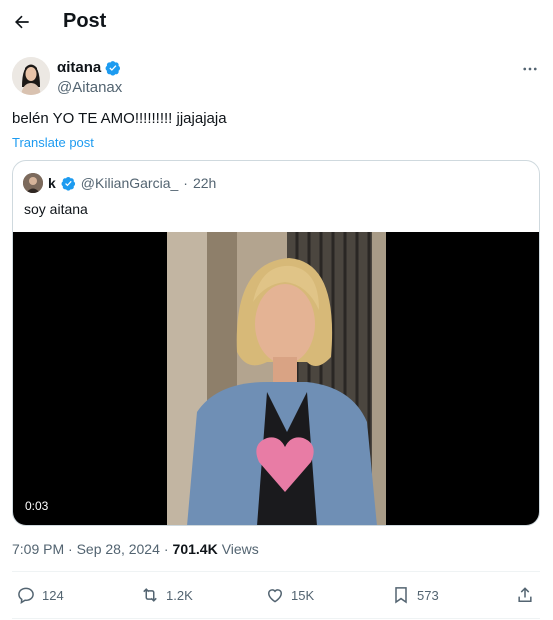 The image size is (553, 620). Describe the element at coordinates (33, 183) in the screenshot. I see `quoted-avatar` at that location.